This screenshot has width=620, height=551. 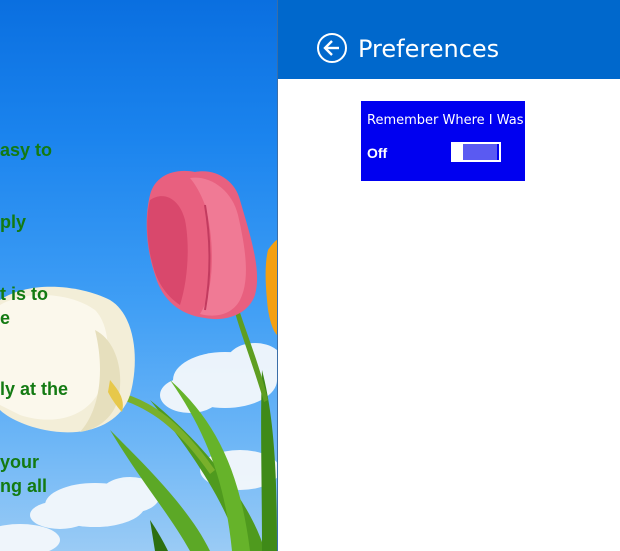 I want to click on toggle-fill, so click(x=480, y=152).